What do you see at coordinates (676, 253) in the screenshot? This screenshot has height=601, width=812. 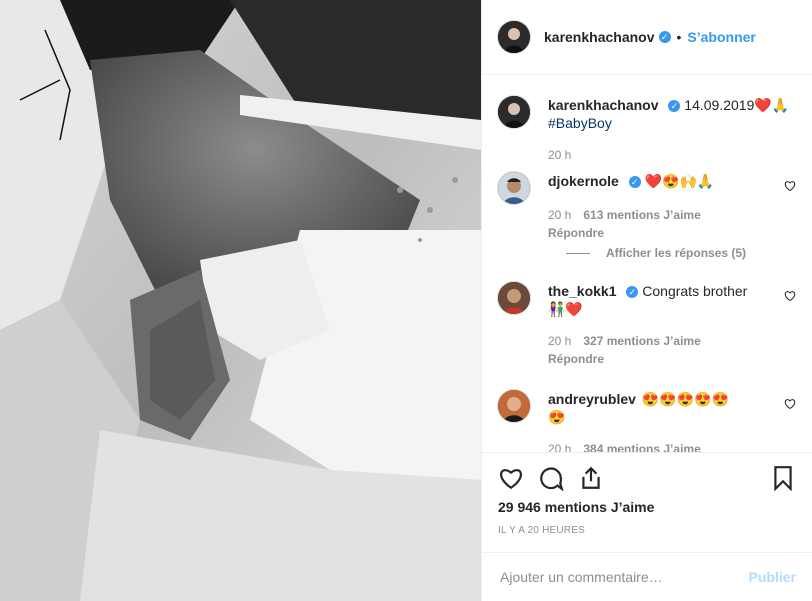 I see `view-replies-label: Afficher les réponses (5)` at bounding box center [676, 253].